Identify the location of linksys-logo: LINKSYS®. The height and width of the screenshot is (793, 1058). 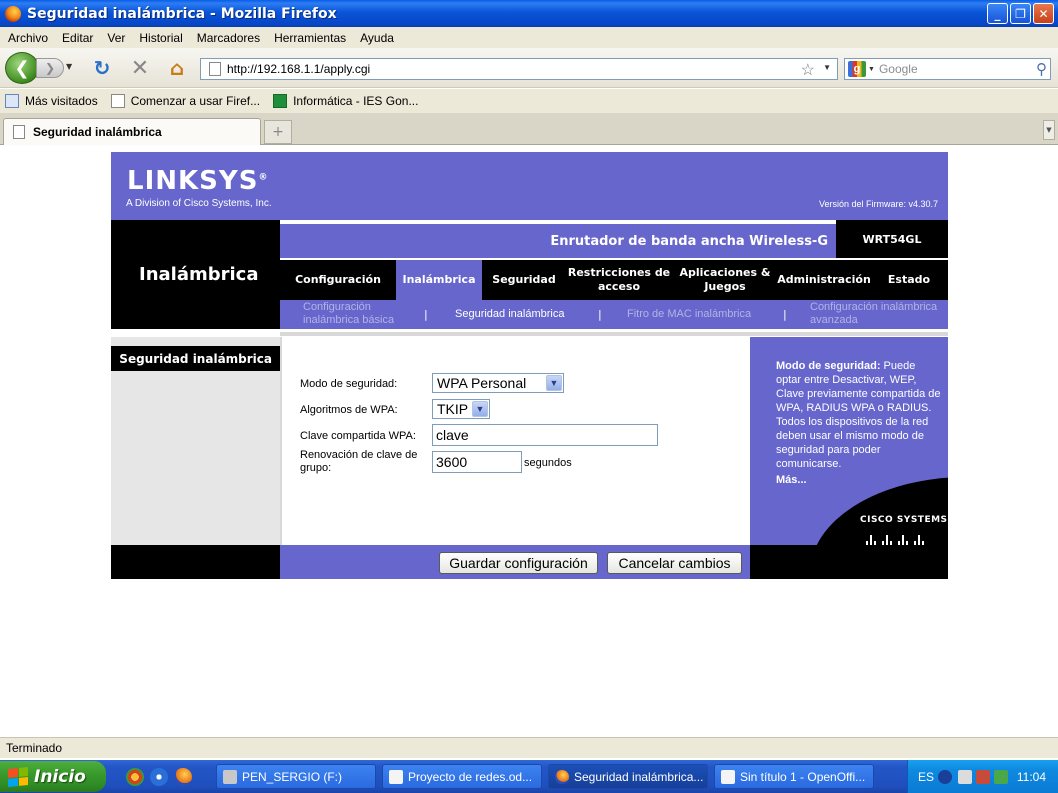
(197, 181).